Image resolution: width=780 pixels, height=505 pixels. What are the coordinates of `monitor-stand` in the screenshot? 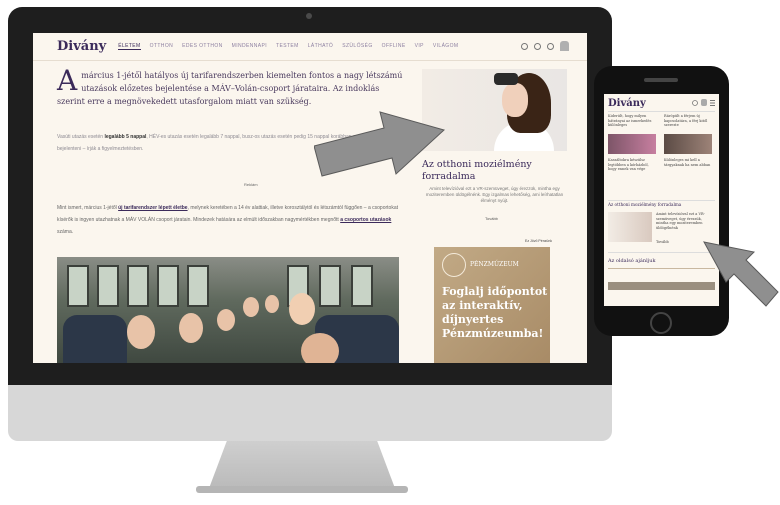 It's located at (302, 466).